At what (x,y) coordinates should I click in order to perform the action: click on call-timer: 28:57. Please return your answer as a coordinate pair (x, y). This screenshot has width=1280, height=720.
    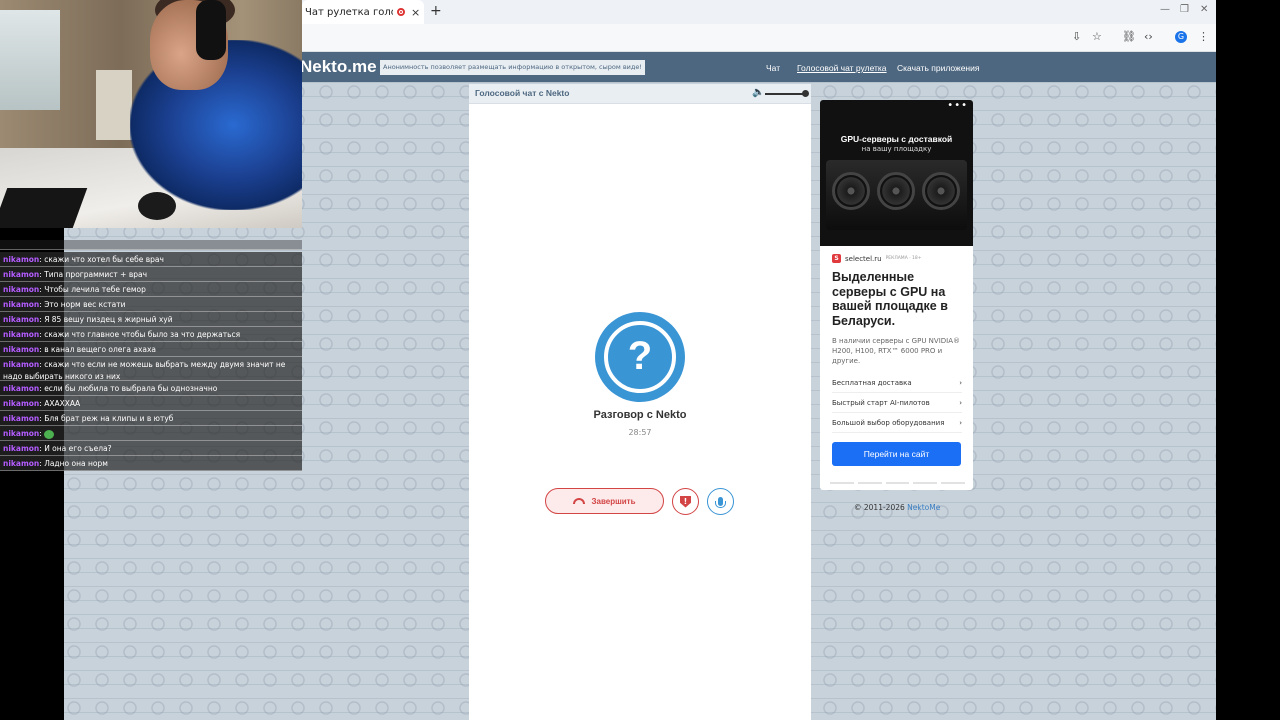
    Looking at the image, I should click on (640, 432).